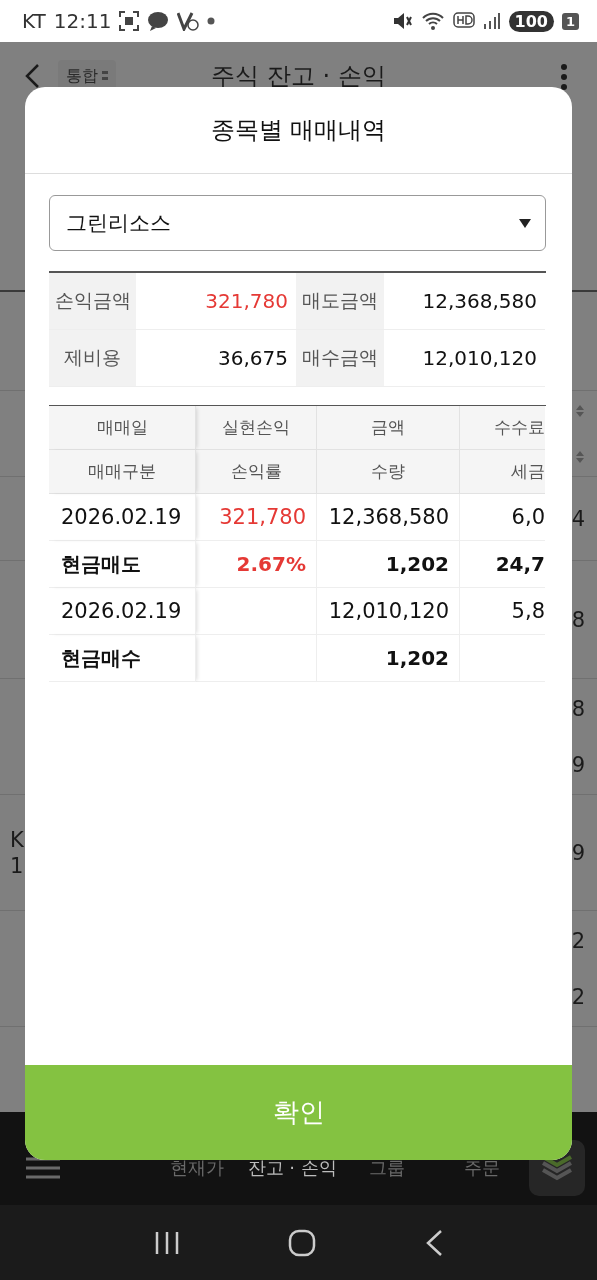 The height and width of the screenshot is (1280, 597). What do you see at coordinates (491, 21) in the screenshot?
I see `signal-icon` at bounding box center [491, 21].